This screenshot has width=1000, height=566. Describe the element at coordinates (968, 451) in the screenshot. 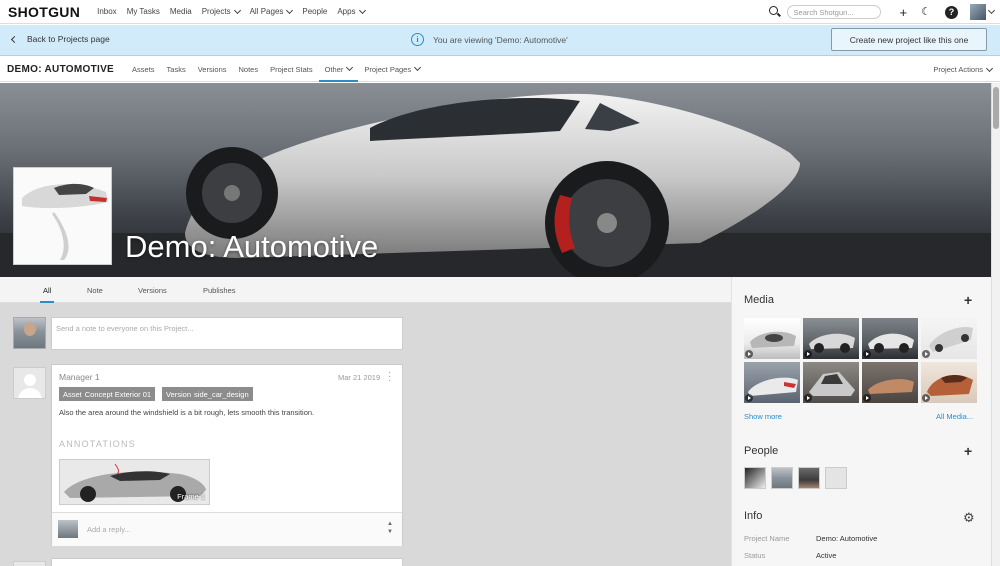

I see `add-person-icon: +` at that location.